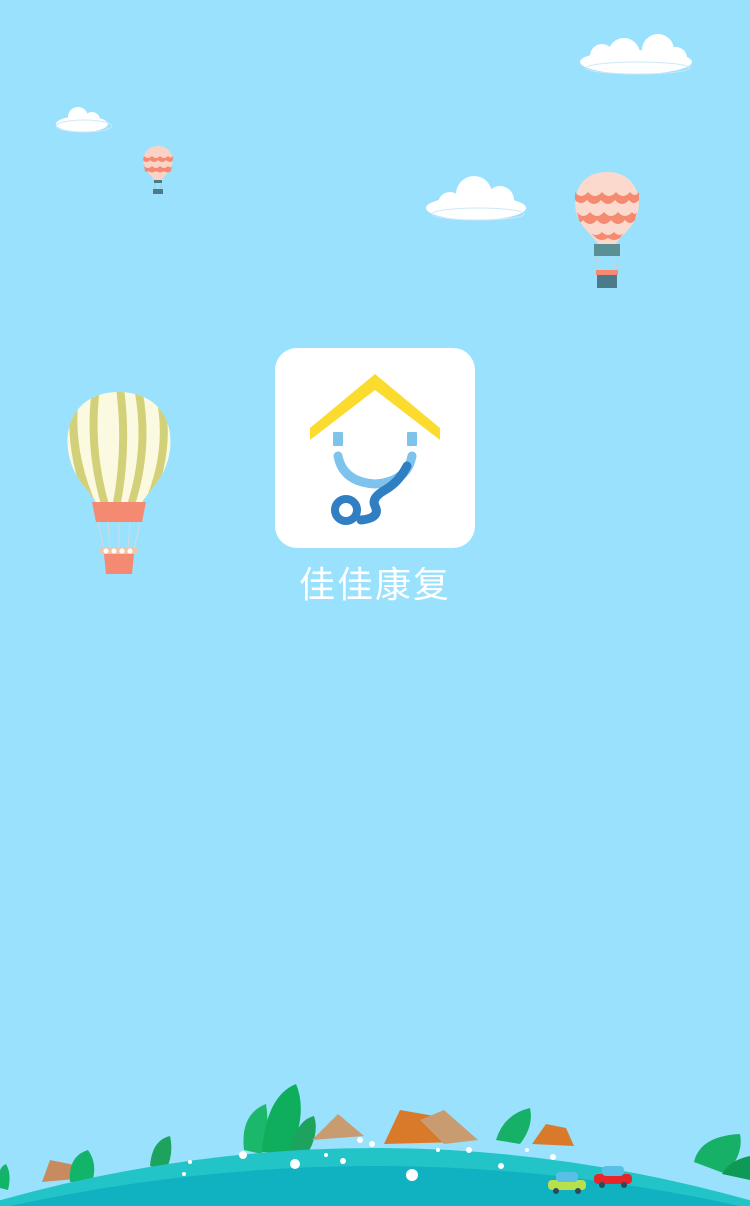 This screenshot has width=750, height=1206. I want to click on scalloped-hot-air-balloon, so click(607, 230).